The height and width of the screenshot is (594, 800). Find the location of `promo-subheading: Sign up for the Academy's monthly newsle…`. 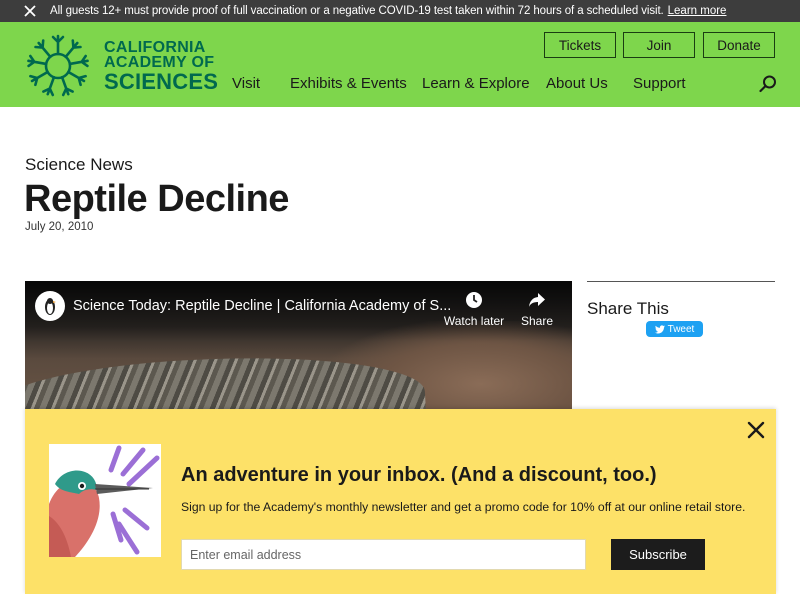

promo-subheading: Sign up for the Academy's monthly newsle… is located at coordinates (463, 507).